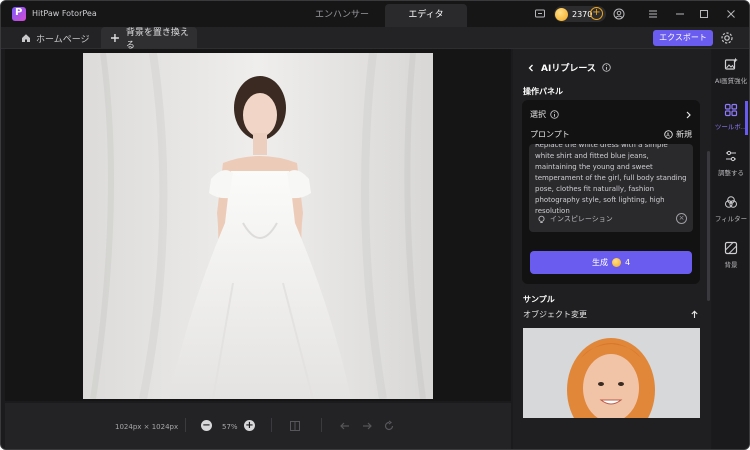 This screenshot has height=450, width=750. I want to click on minimize-icon, so click(680, 14).